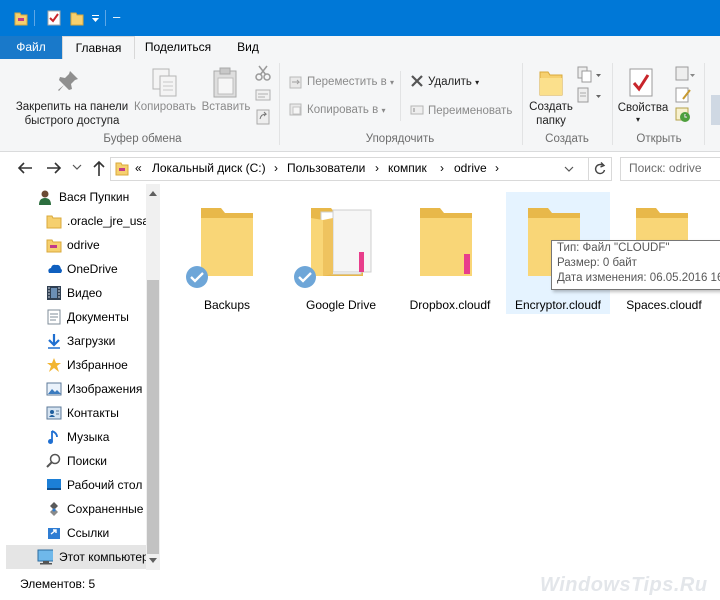 Image resolution: width=720 pixels, height=600 pixels. I want to click on nav-label: Документы, so click(98, 317).